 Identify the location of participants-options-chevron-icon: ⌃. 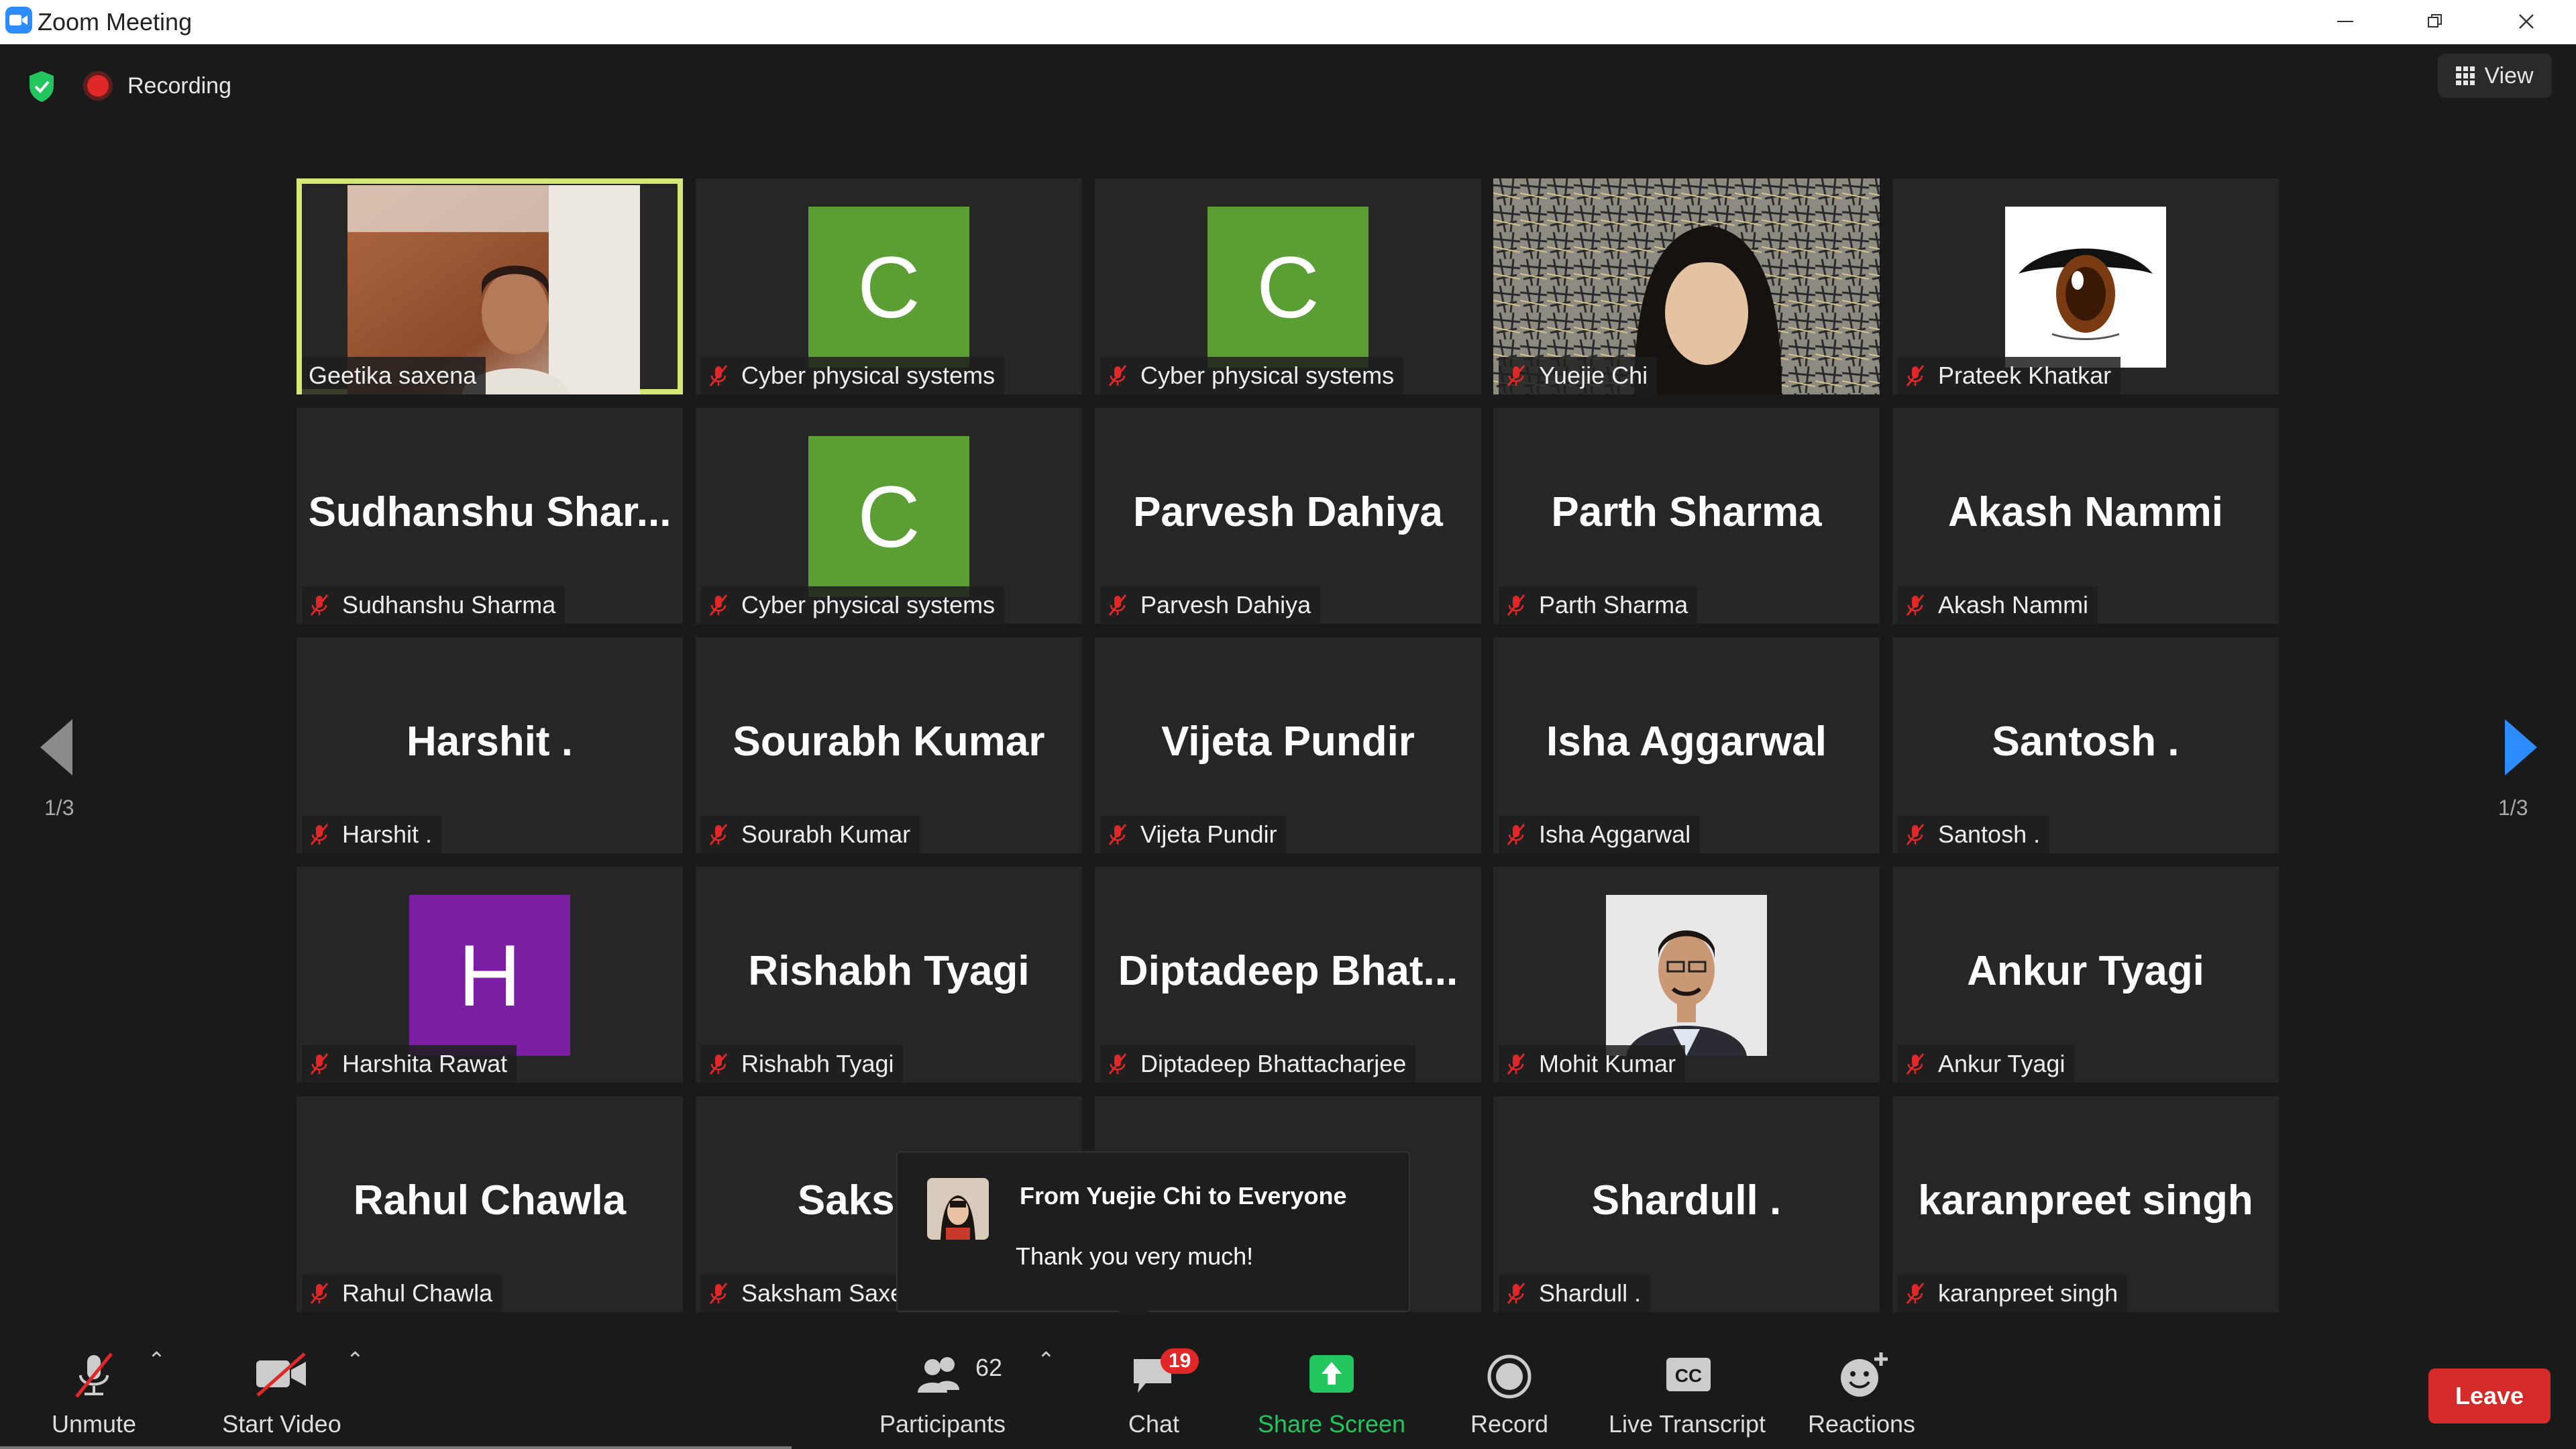
(1046, 1360).